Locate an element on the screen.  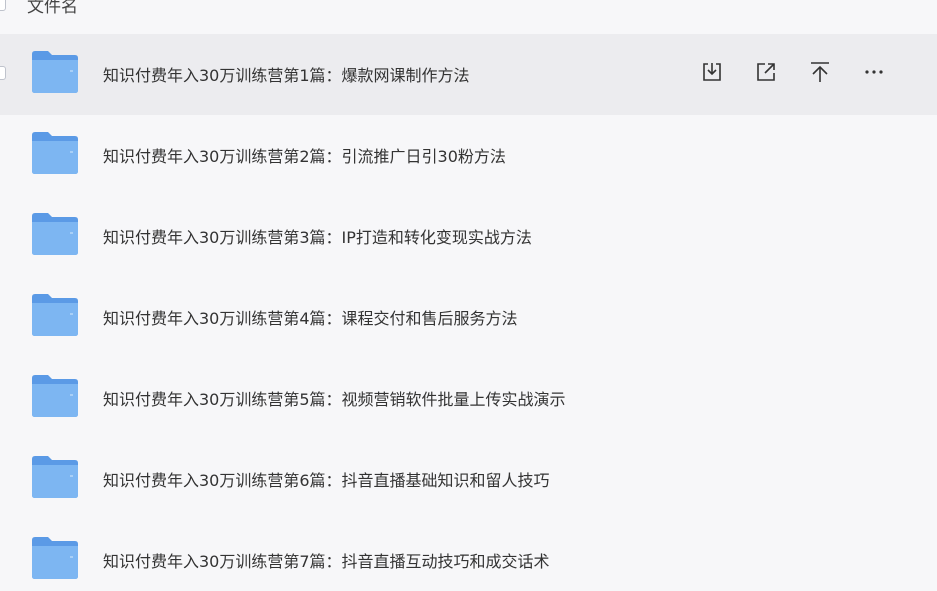
file-row: 知识付费年入30万训练营第4篇：课程交付和售后服务方法 is located at coordinates (468, 317).